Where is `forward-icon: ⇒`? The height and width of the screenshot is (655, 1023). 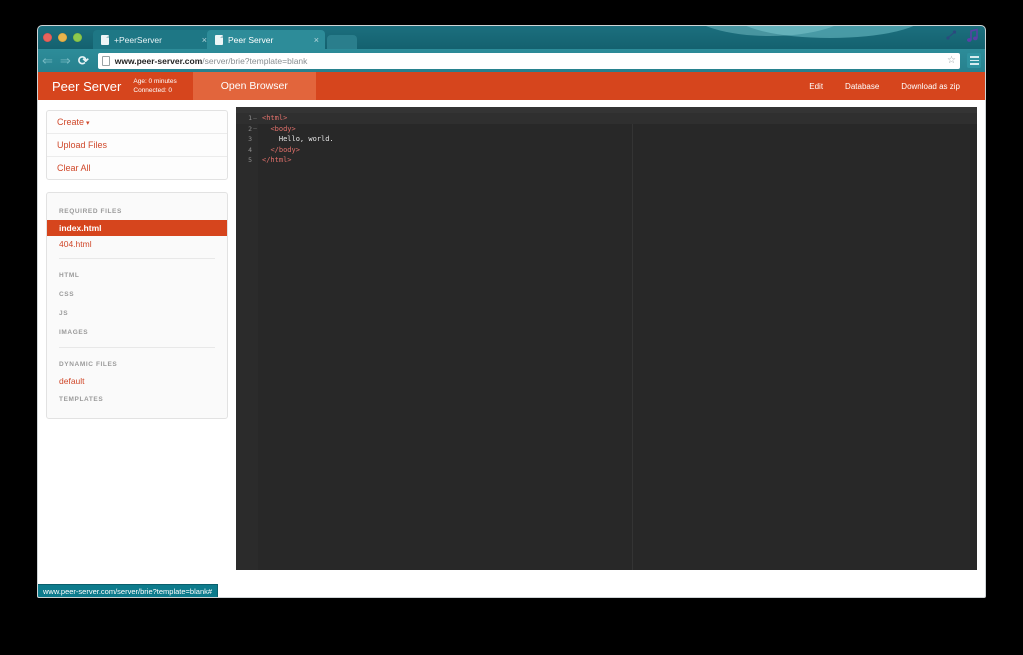
forward-icon: ⇒ is located at coordinates (65, 60).